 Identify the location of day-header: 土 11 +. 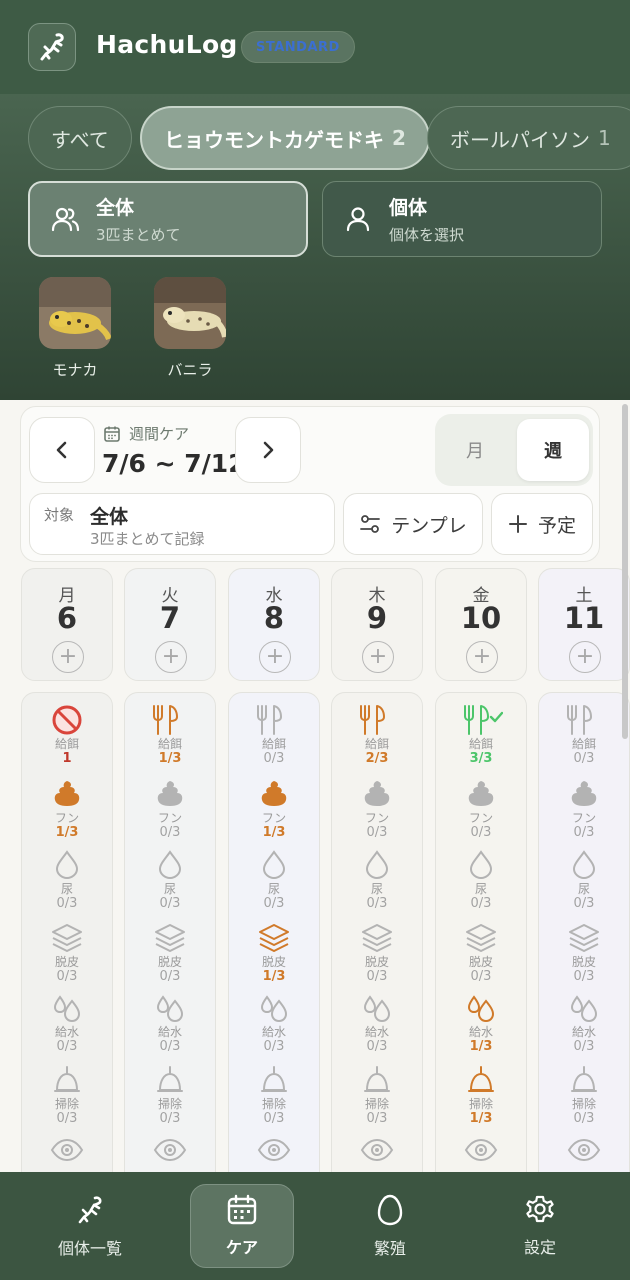
(584, 624).